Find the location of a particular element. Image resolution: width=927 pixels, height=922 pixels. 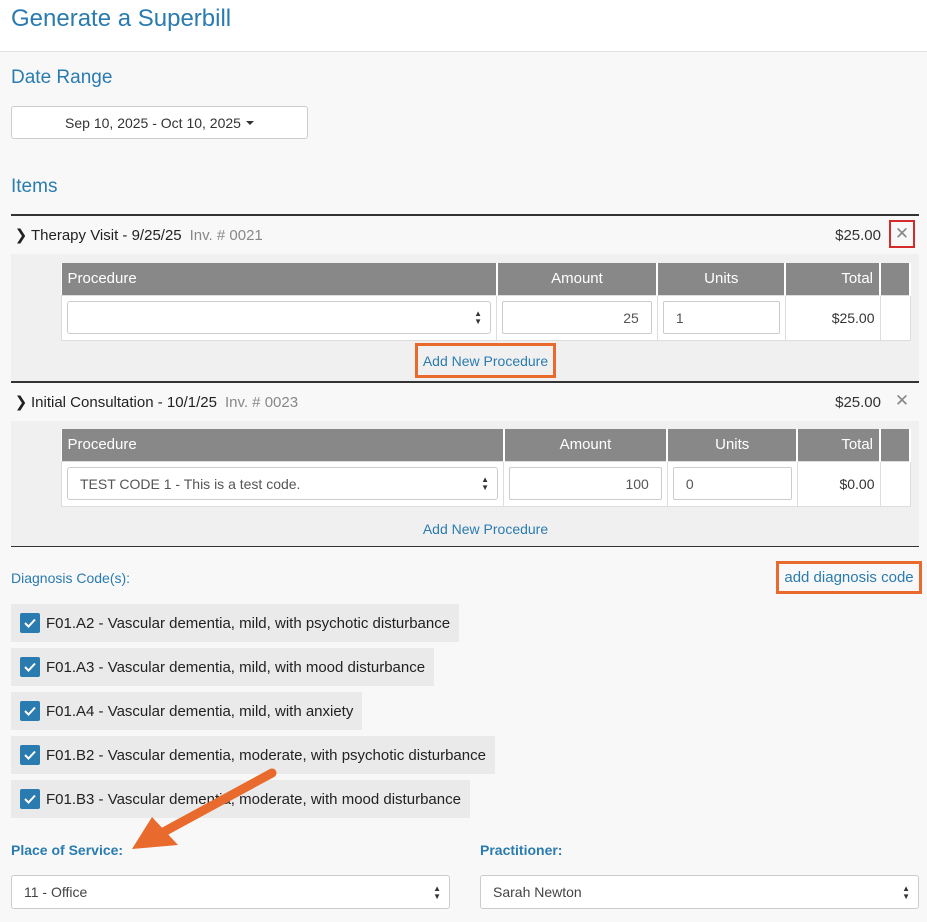

units-input: 0 is located at coordinates (732, 483).